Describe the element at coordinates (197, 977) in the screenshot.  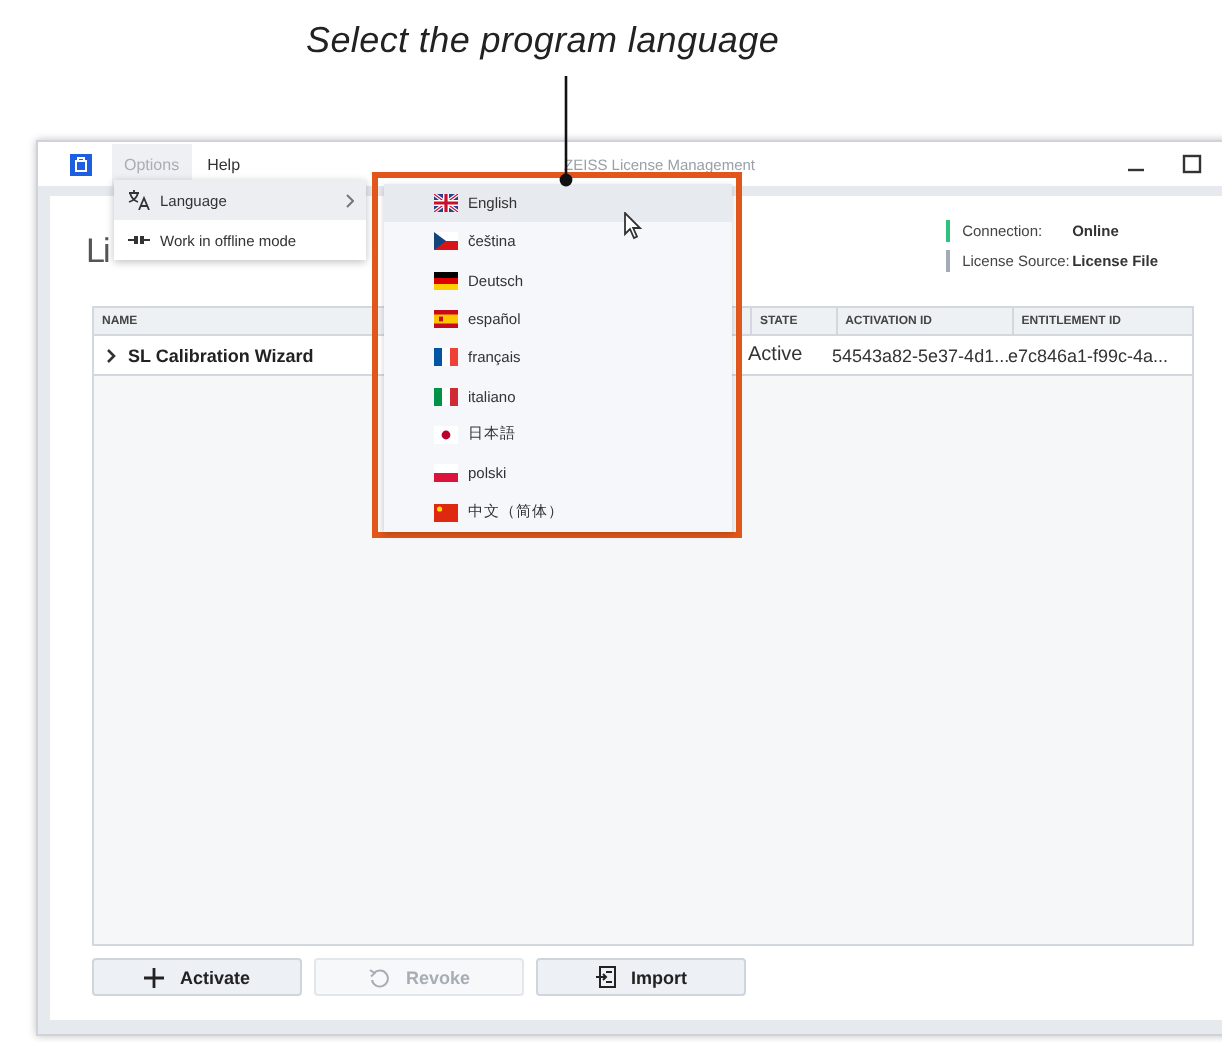
I see `activate-button: Activate` at that location.